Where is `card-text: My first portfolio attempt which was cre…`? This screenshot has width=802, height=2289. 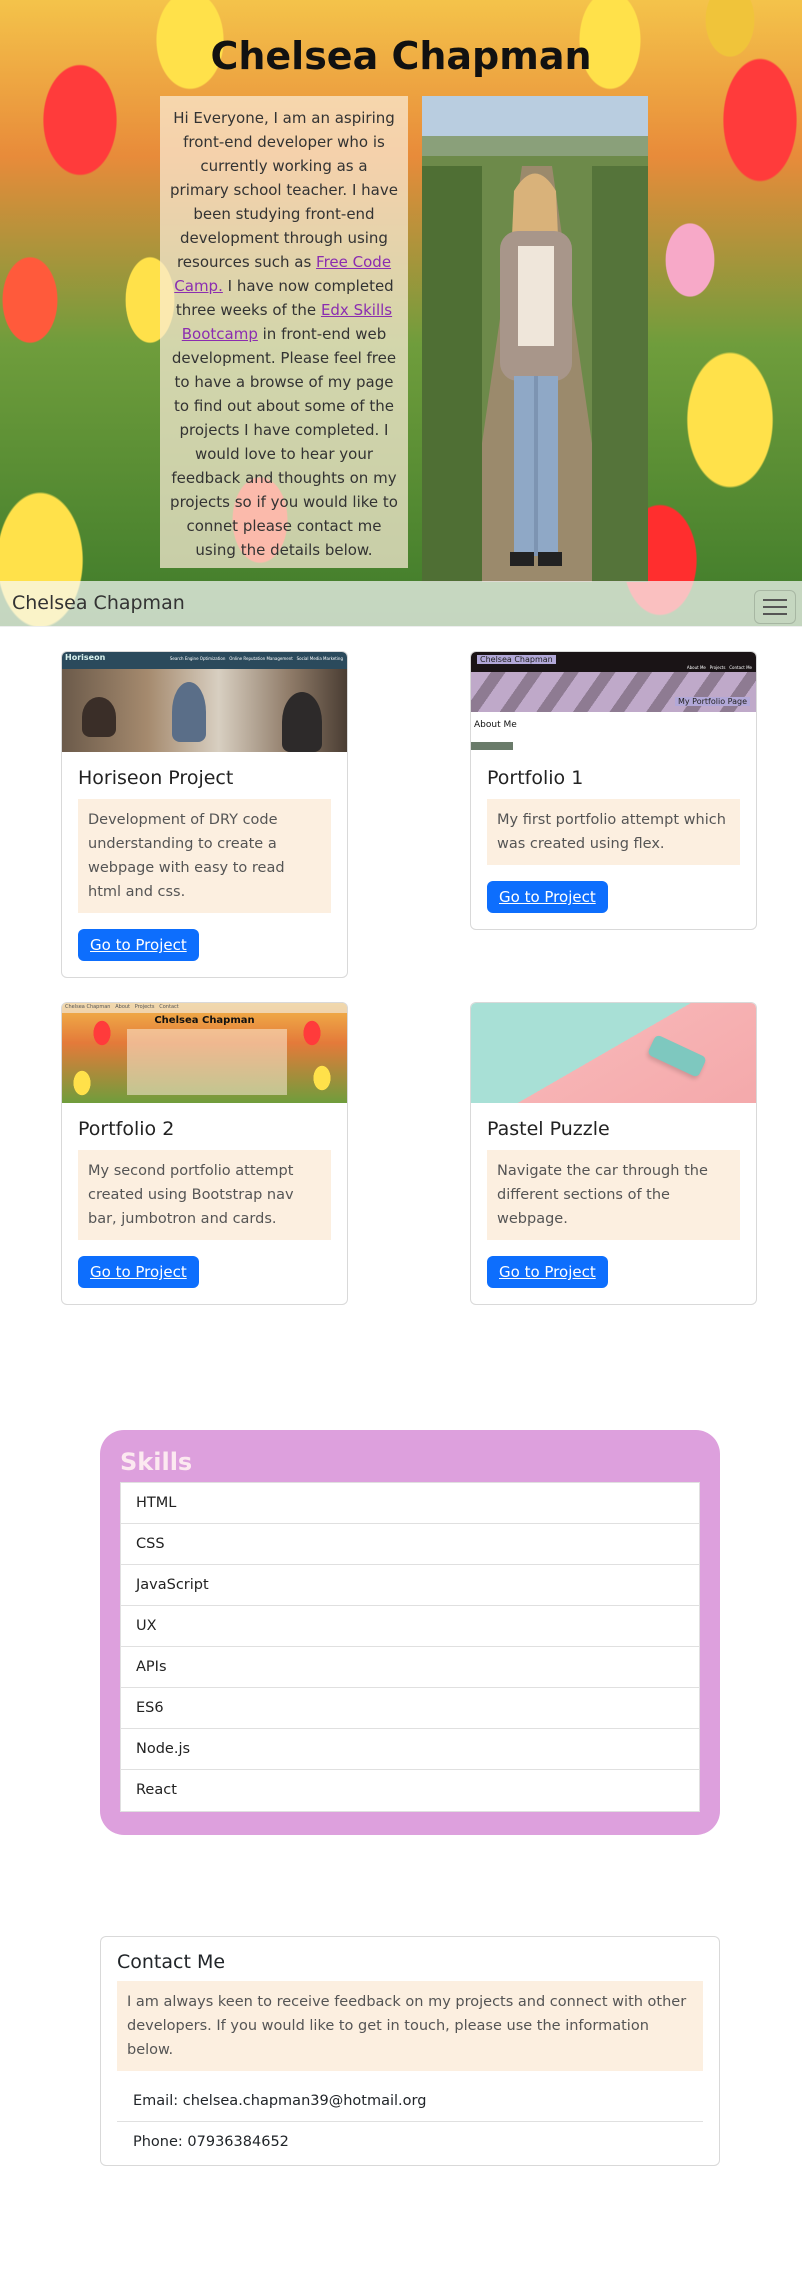
card-text: My first portfolio attempt which was cre… is located at coordinates (613, 832).